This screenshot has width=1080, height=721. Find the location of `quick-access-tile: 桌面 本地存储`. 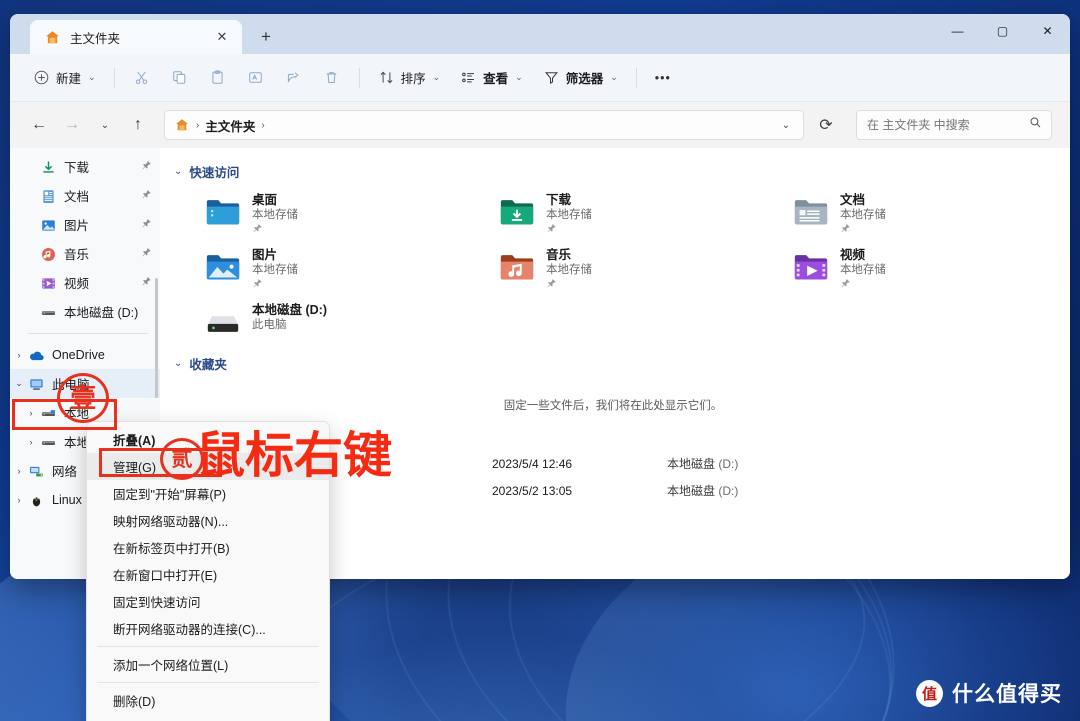

quick-access-tile: 桌面 本地存储 is located at coordinates (319, 214).